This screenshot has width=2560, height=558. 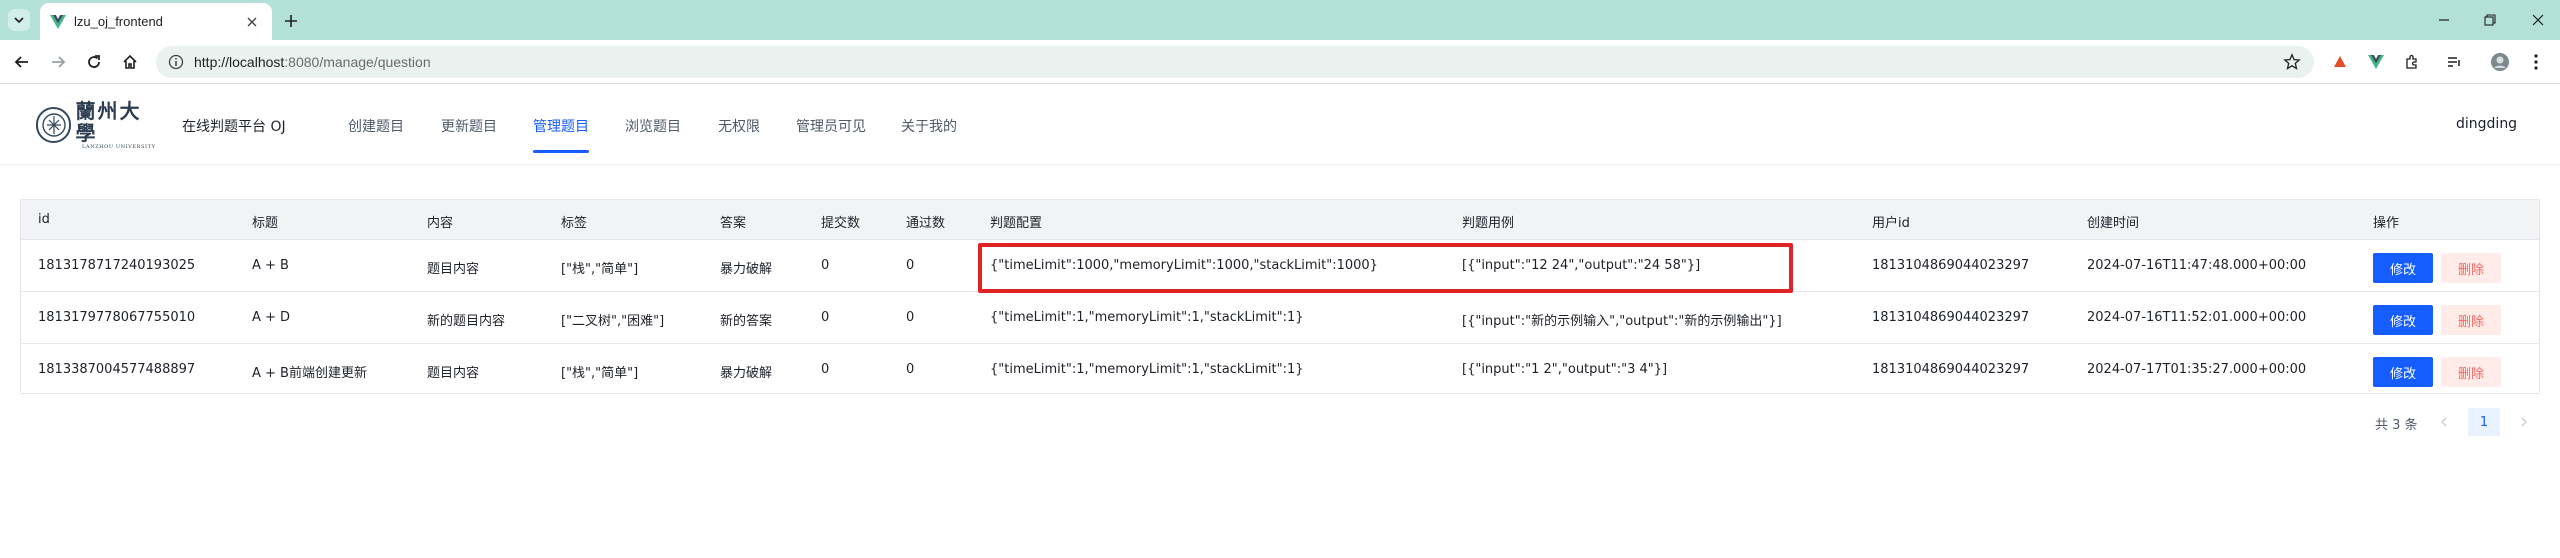 I want to click on back-icon, so click(x=21, y=62).